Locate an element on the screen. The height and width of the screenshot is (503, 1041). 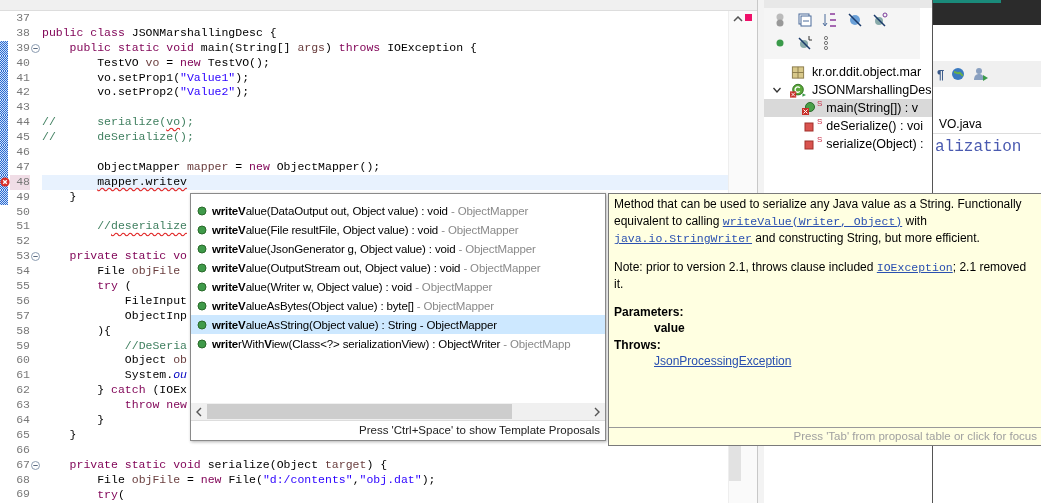
code-line: FileInput is located at coordinates (155, 301).